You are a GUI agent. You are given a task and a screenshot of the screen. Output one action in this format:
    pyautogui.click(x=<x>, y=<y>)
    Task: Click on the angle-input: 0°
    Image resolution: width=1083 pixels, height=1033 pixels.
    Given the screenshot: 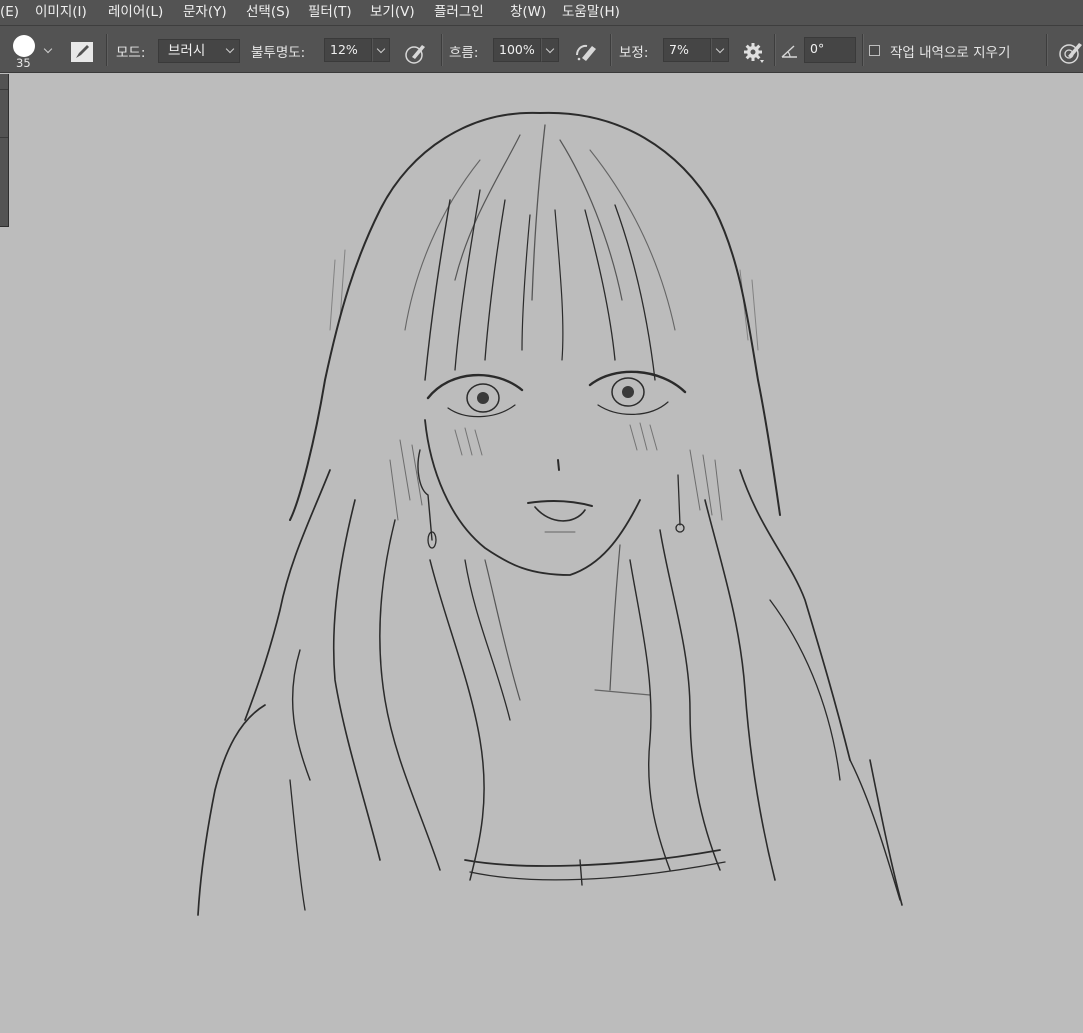 What is the action you would take?
    pyautogui.click(x=830, y=50)
    